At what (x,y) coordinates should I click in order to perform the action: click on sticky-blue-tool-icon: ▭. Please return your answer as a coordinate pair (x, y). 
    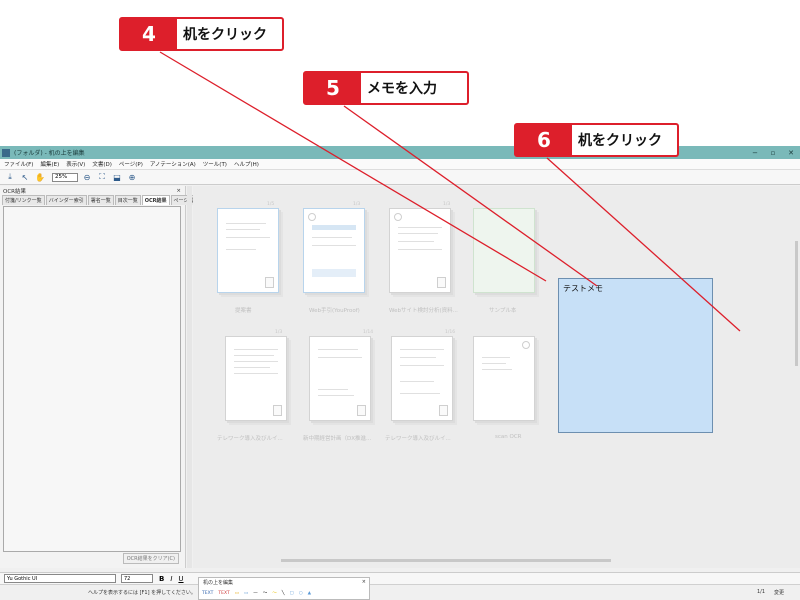
    Looking at the image, I should click on (246, 593).